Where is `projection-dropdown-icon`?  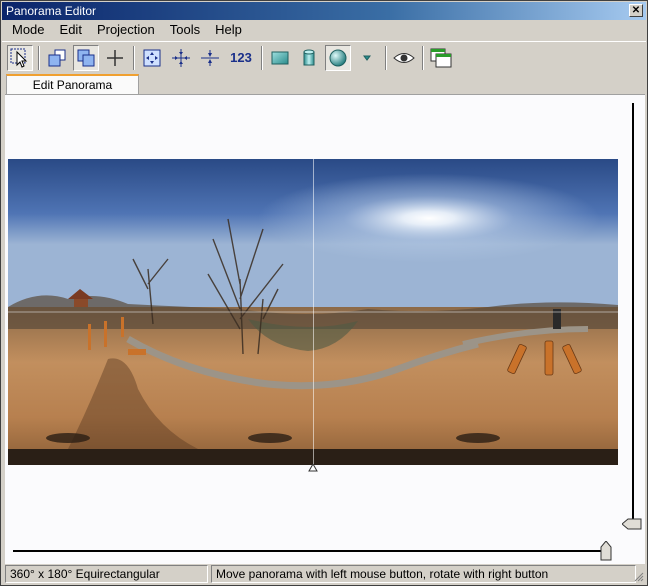 projection-dropdown-icon is located at coordinates (367, 58).